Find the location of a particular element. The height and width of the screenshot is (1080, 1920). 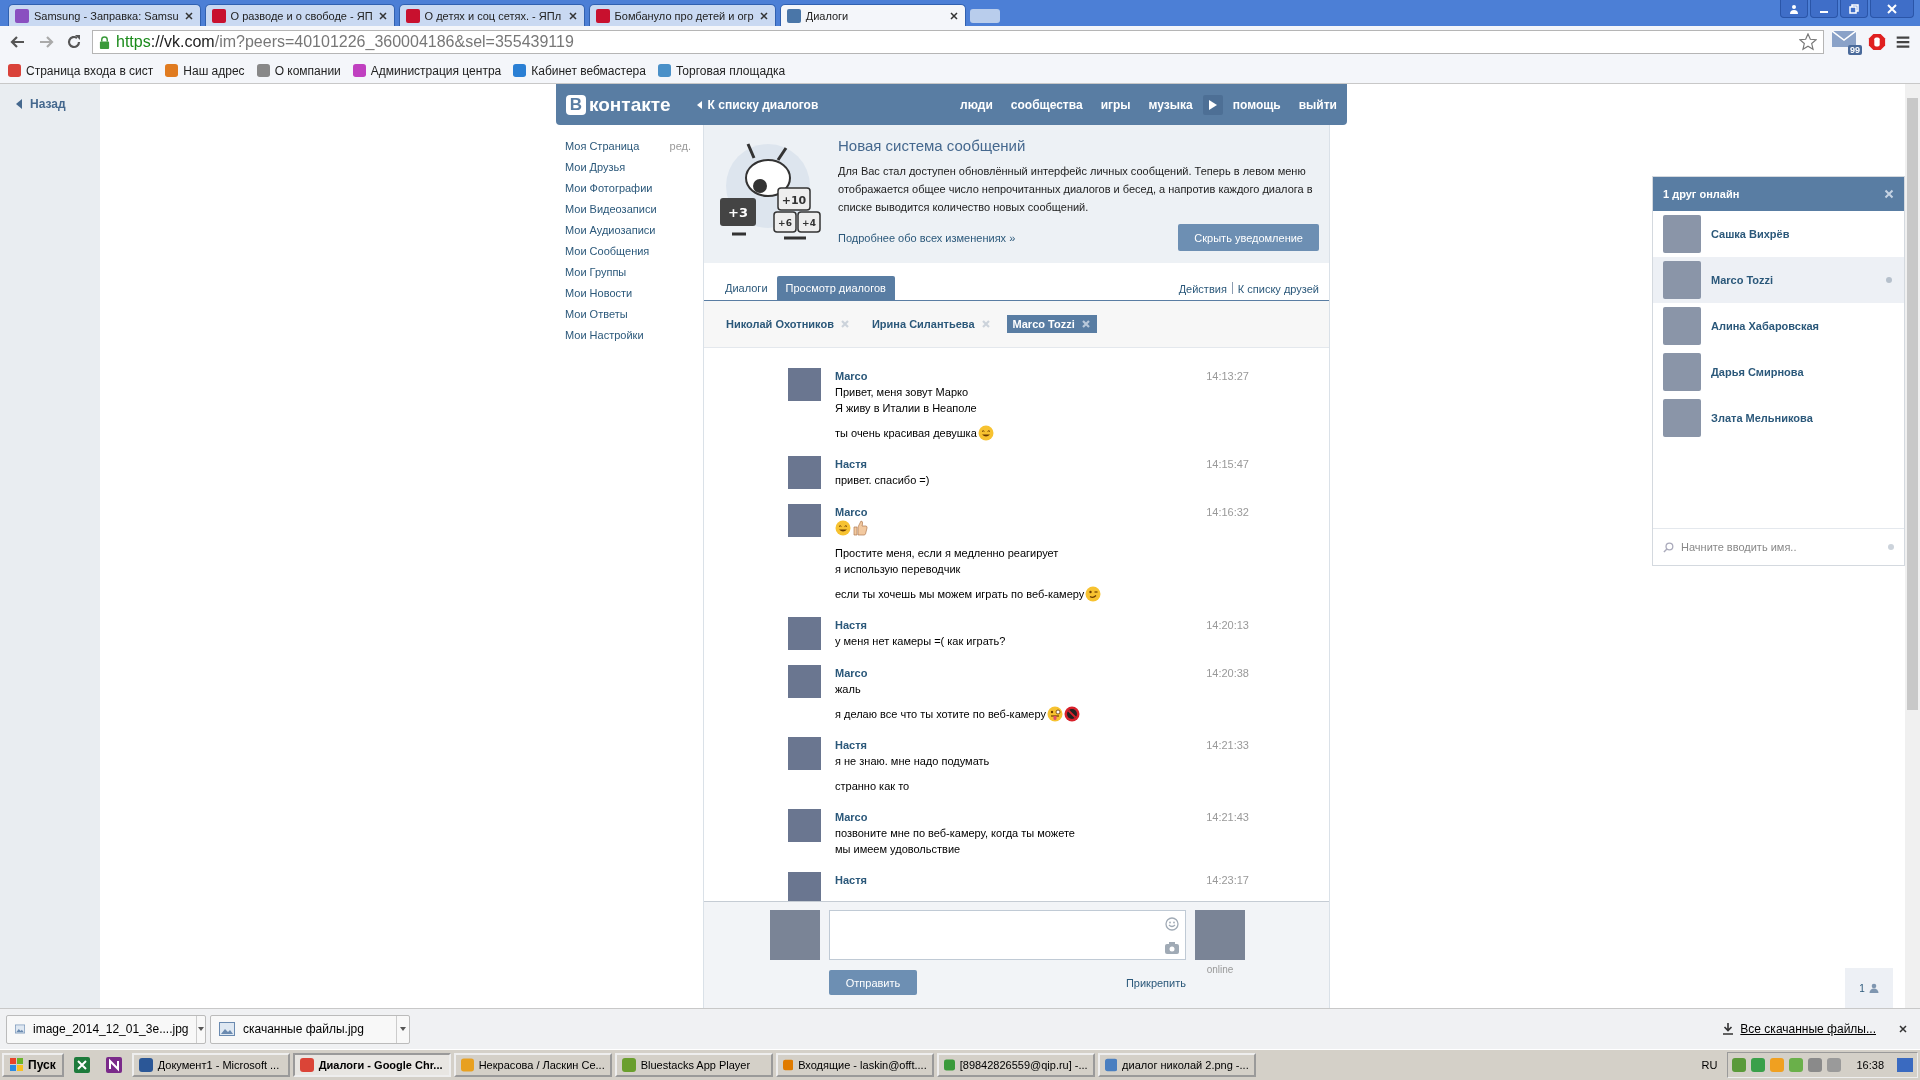

peer-chip: Ирина Силантьева is located at coordinates (931, 324).